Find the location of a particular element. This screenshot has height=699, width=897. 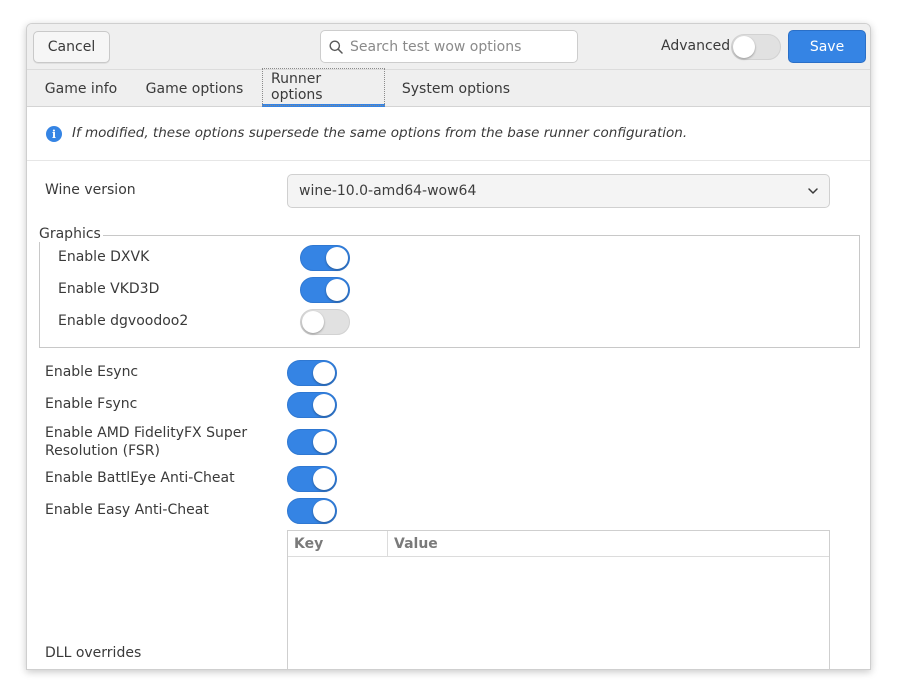

enable-esync-switch is located at coordinates (312, 373).